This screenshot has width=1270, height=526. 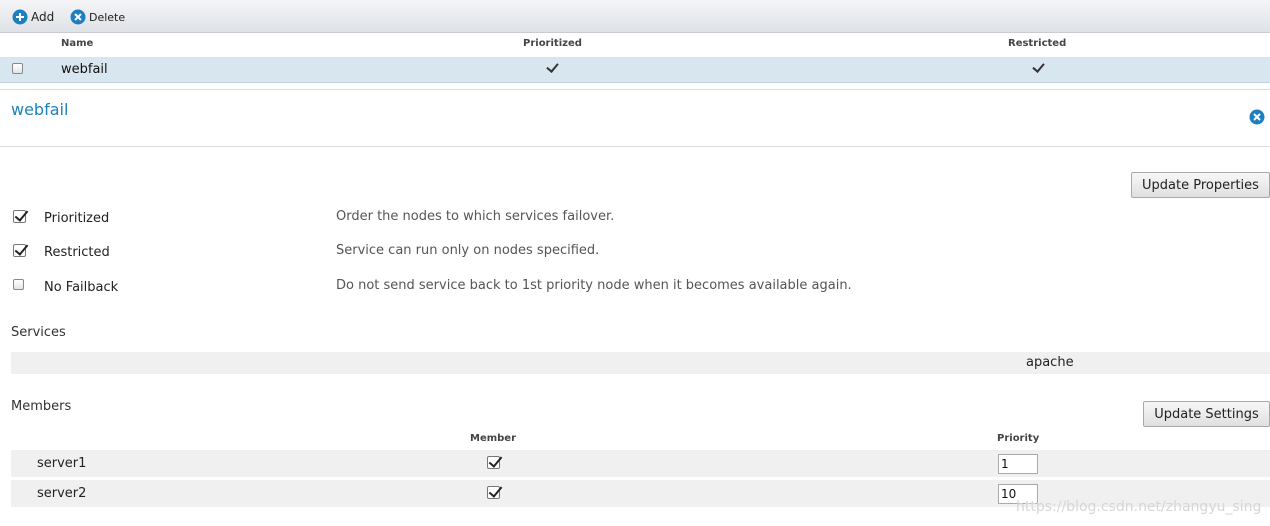 What do you see at coordinates (640, 463) in the screenshot?
I see `table-row: server1` at bounding box center [640, 463].